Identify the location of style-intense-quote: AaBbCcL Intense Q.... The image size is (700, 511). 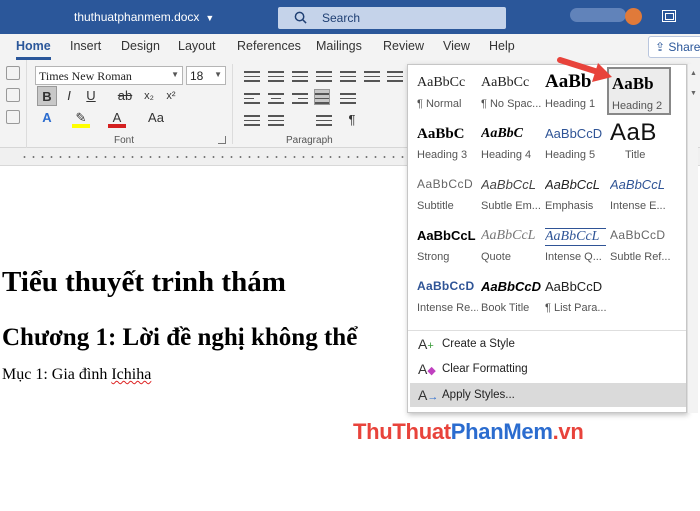
(574, 244).